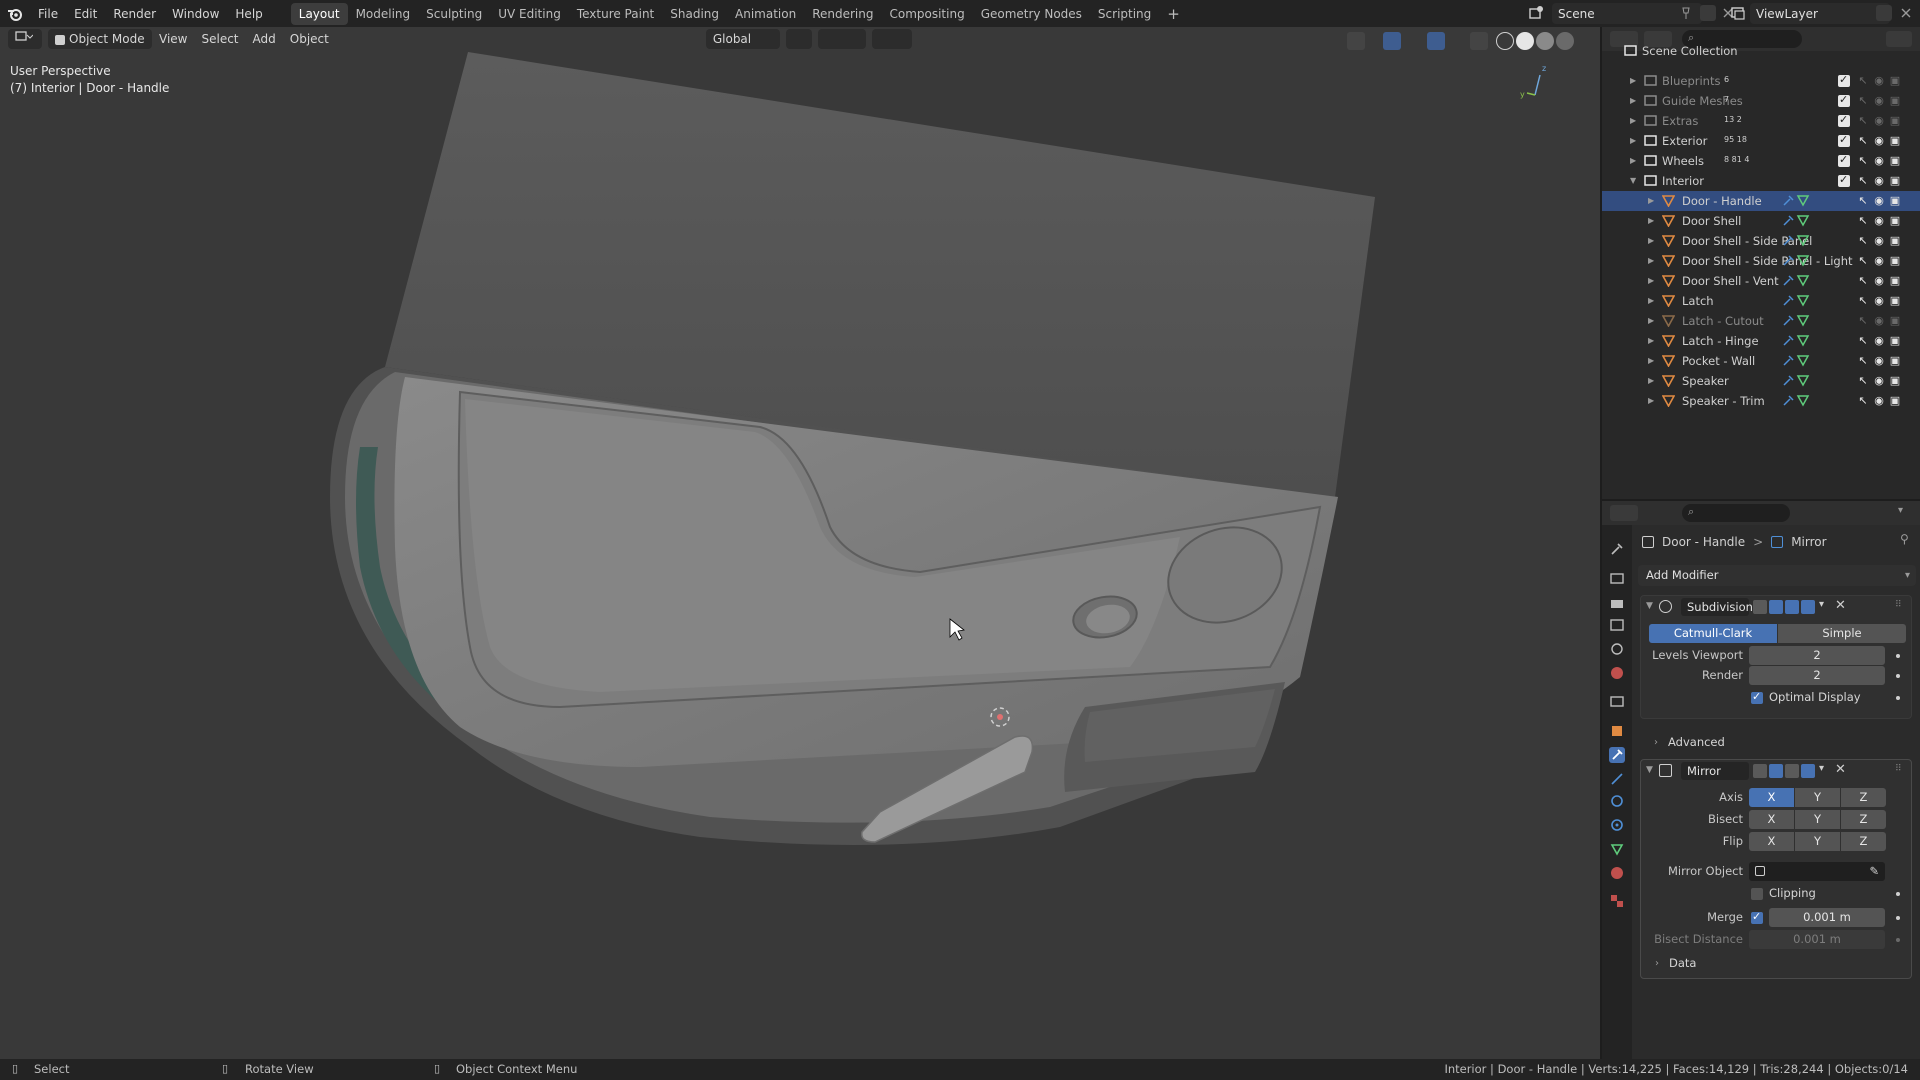 Image resolution: width=1920 pixels, height=1080 pixels. What do you see at coordinates (383, 14) in the screenshot?
I see `tab-modeling: Modeling` at bounding box center [383, 14].